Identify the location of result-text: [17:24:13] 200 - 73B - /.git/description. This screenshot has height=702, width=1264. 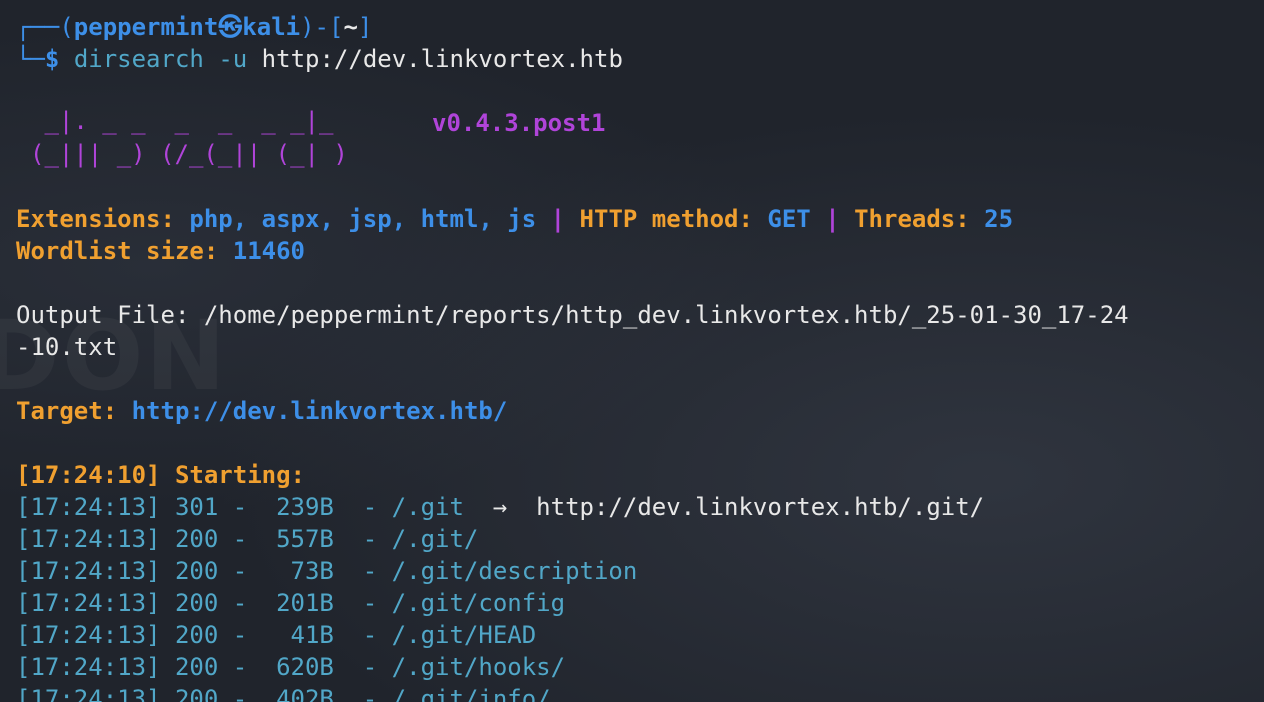
(327, 571).